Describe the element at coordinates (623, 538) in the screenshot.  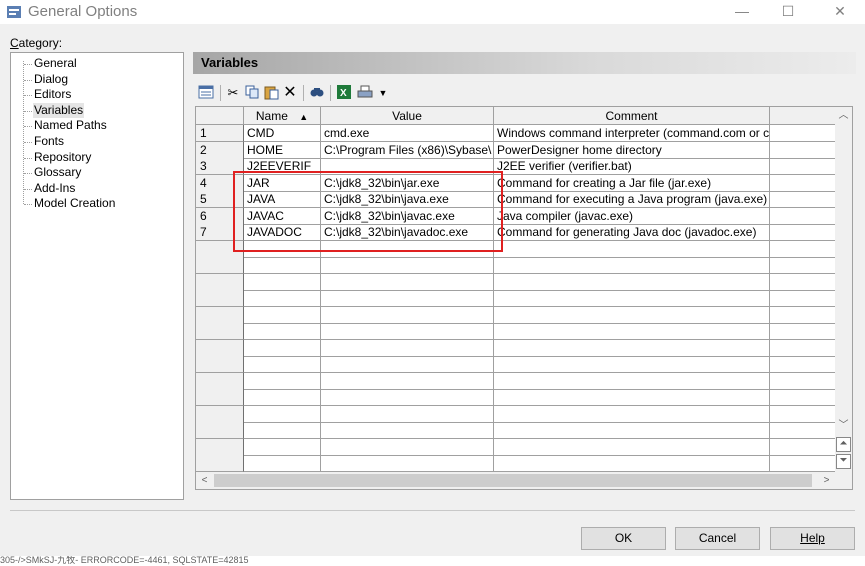
I see `ok-button: OK` at that location.